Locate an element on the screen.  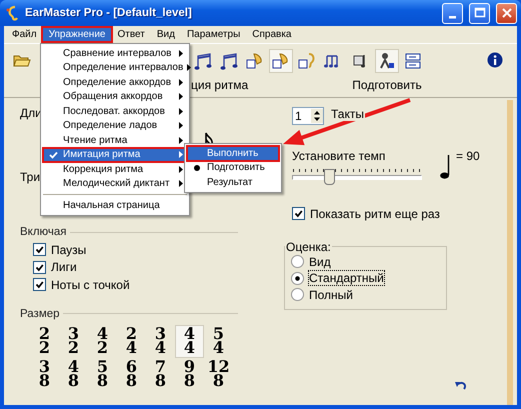
menu-item: Справка is located at coordinates (272, 34).